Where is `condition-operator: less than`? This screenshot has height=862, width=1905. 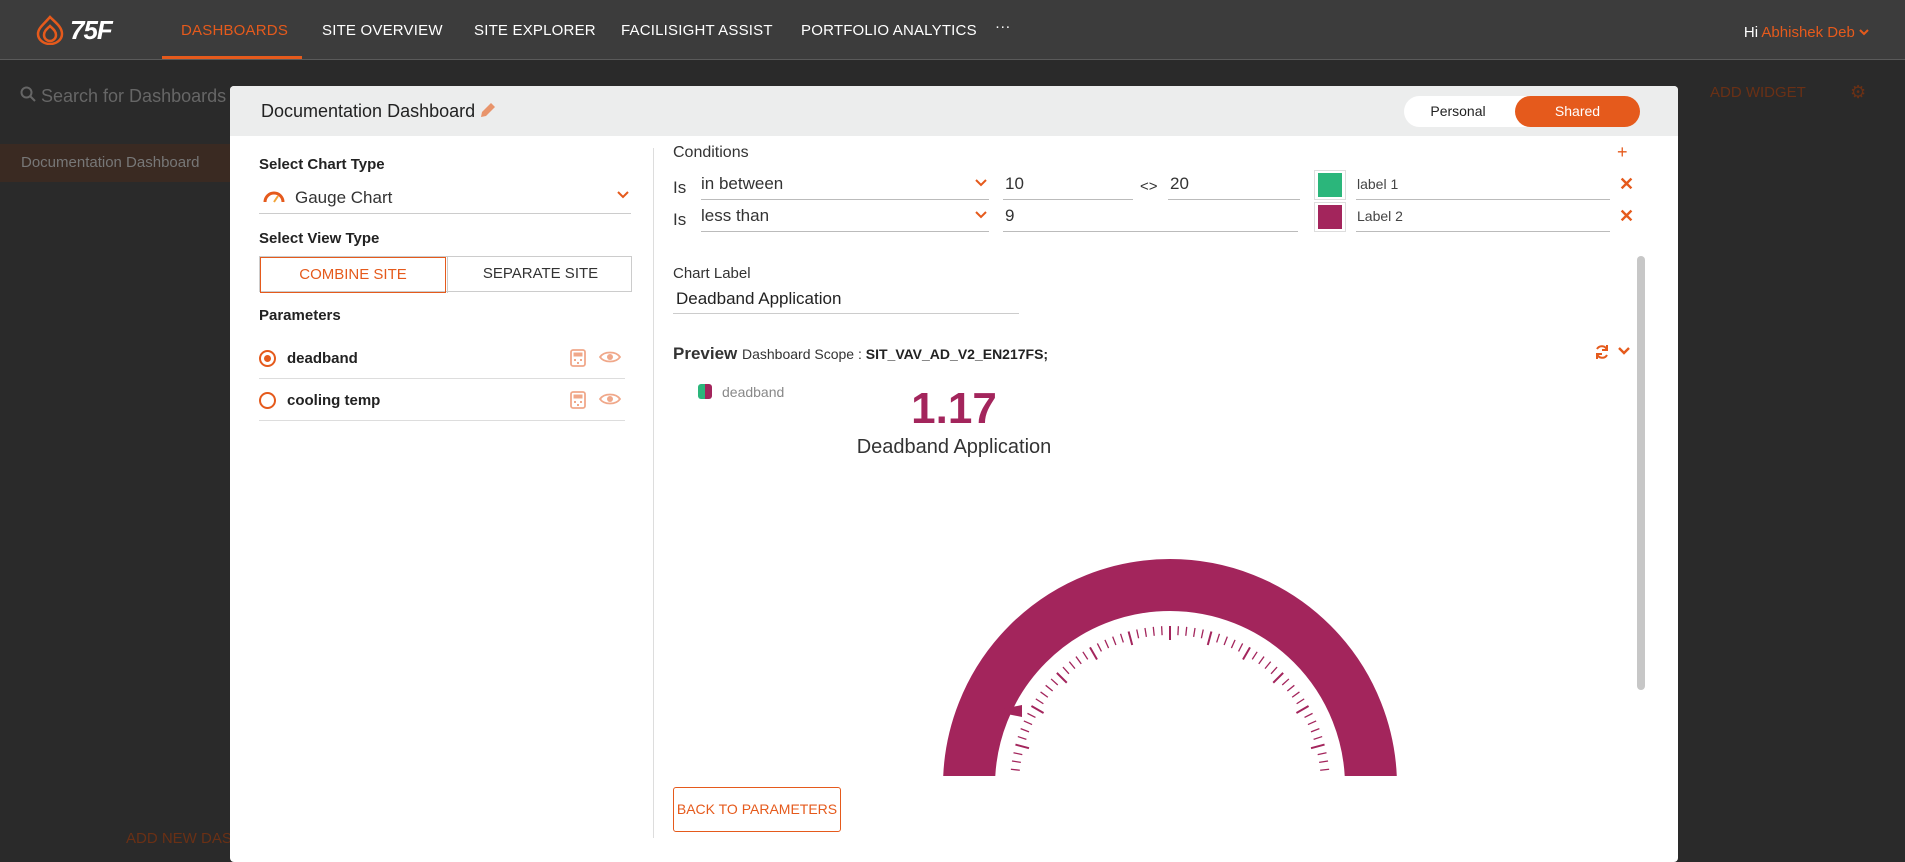 condition-operator: less than is located at coordinates (735, 215).